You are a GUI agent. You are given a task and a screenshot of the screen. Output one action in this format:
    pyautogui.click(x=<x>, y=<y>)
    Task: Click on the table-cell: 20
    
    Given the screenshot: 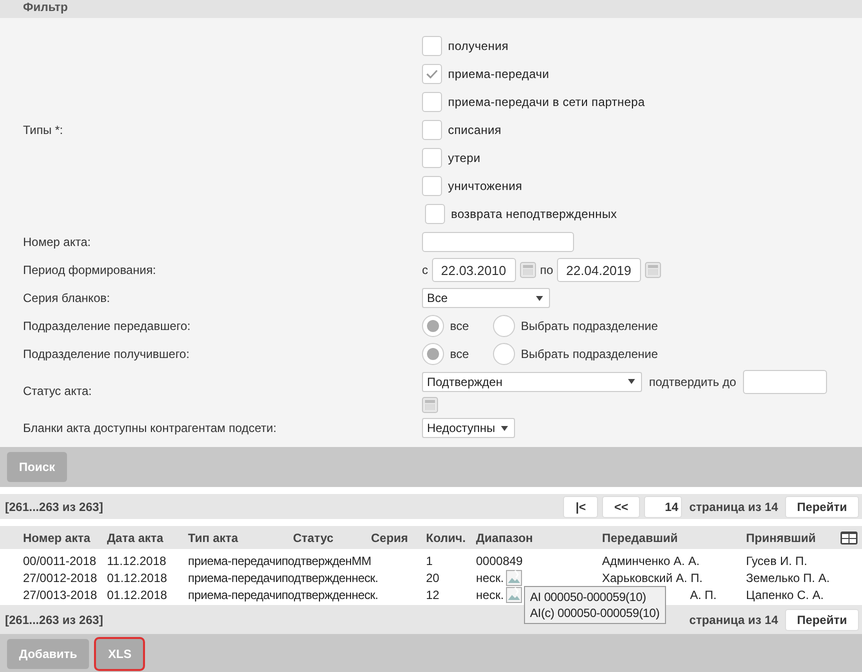 What is the action you would take?
    pyautogui.click(x=433, y=577)
    